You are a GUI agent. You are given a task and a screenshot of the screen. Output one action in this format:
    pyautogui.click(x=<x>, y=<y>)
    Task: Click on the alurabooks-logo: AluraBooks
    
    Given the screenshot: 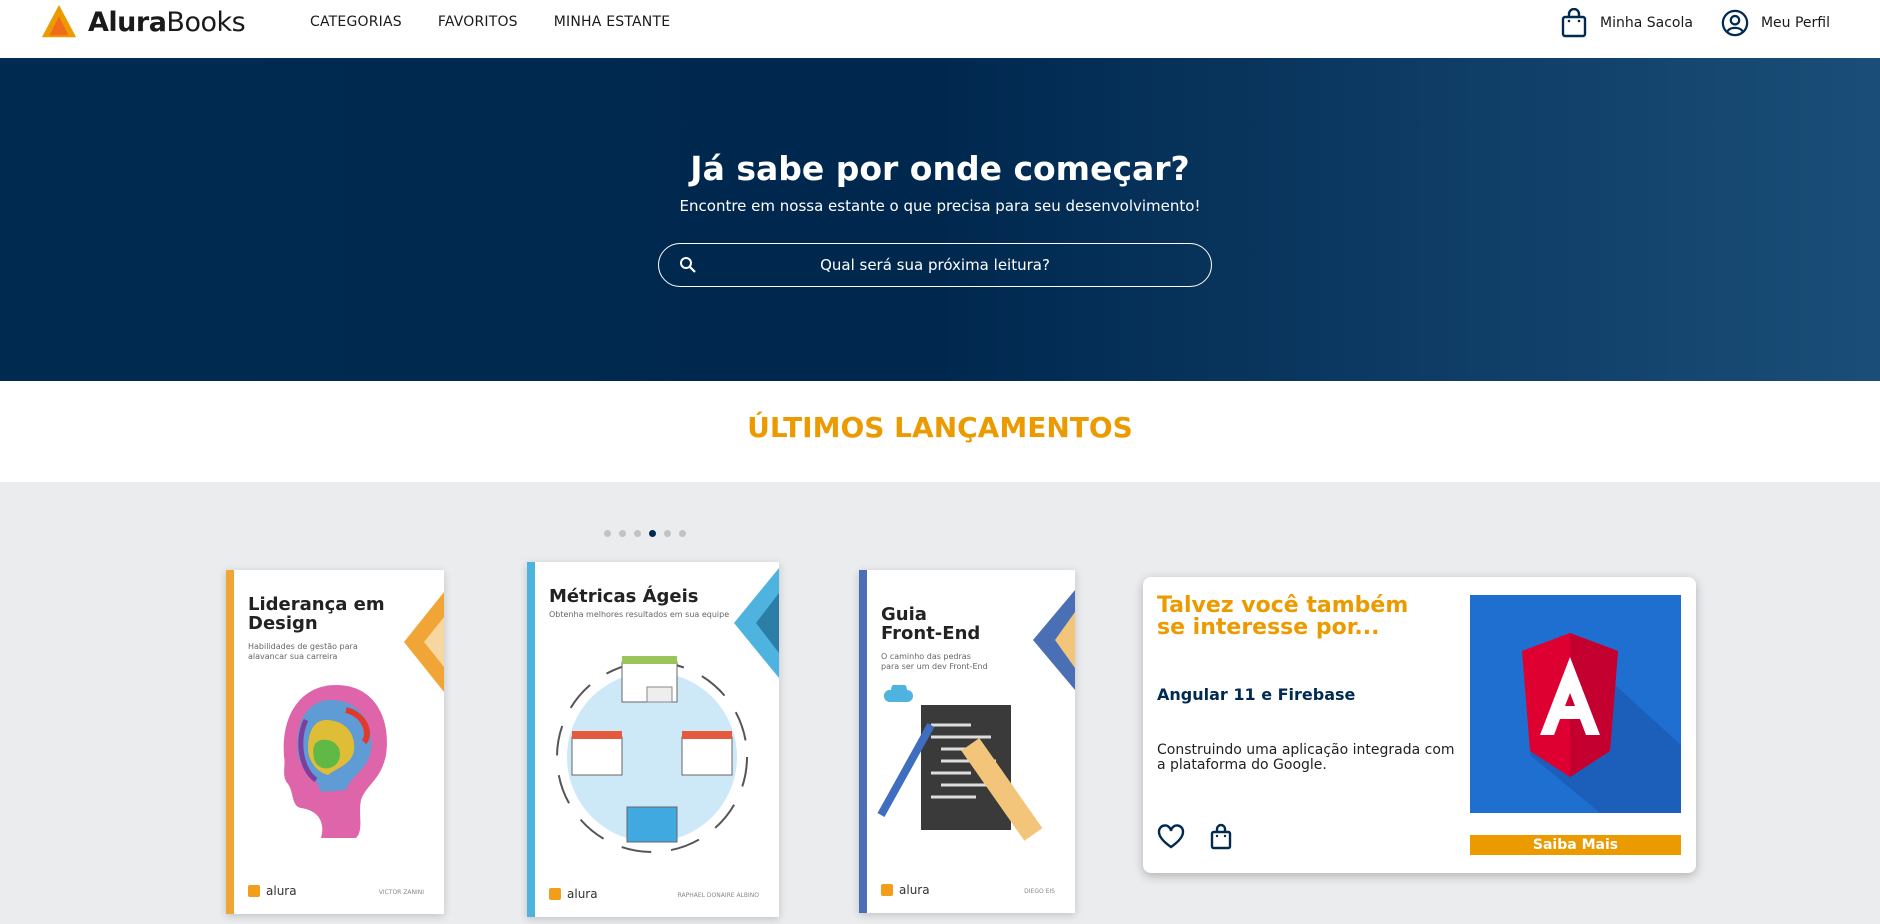 What is the action you would take?
    pyautogui.click(x=143, y=22)
    